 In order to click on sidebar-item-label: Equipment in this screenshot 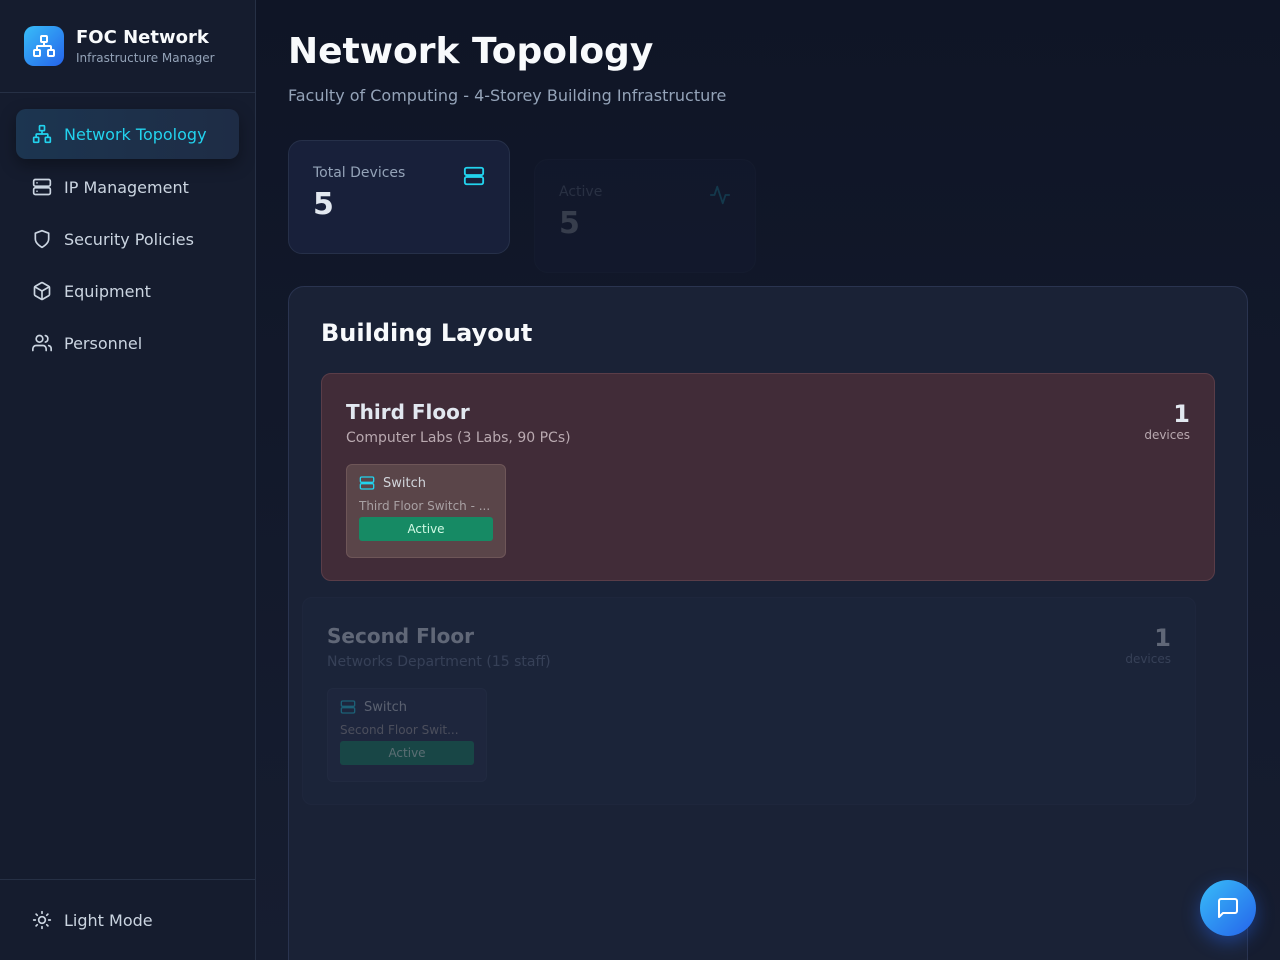, I will do `click(107, 291)`.